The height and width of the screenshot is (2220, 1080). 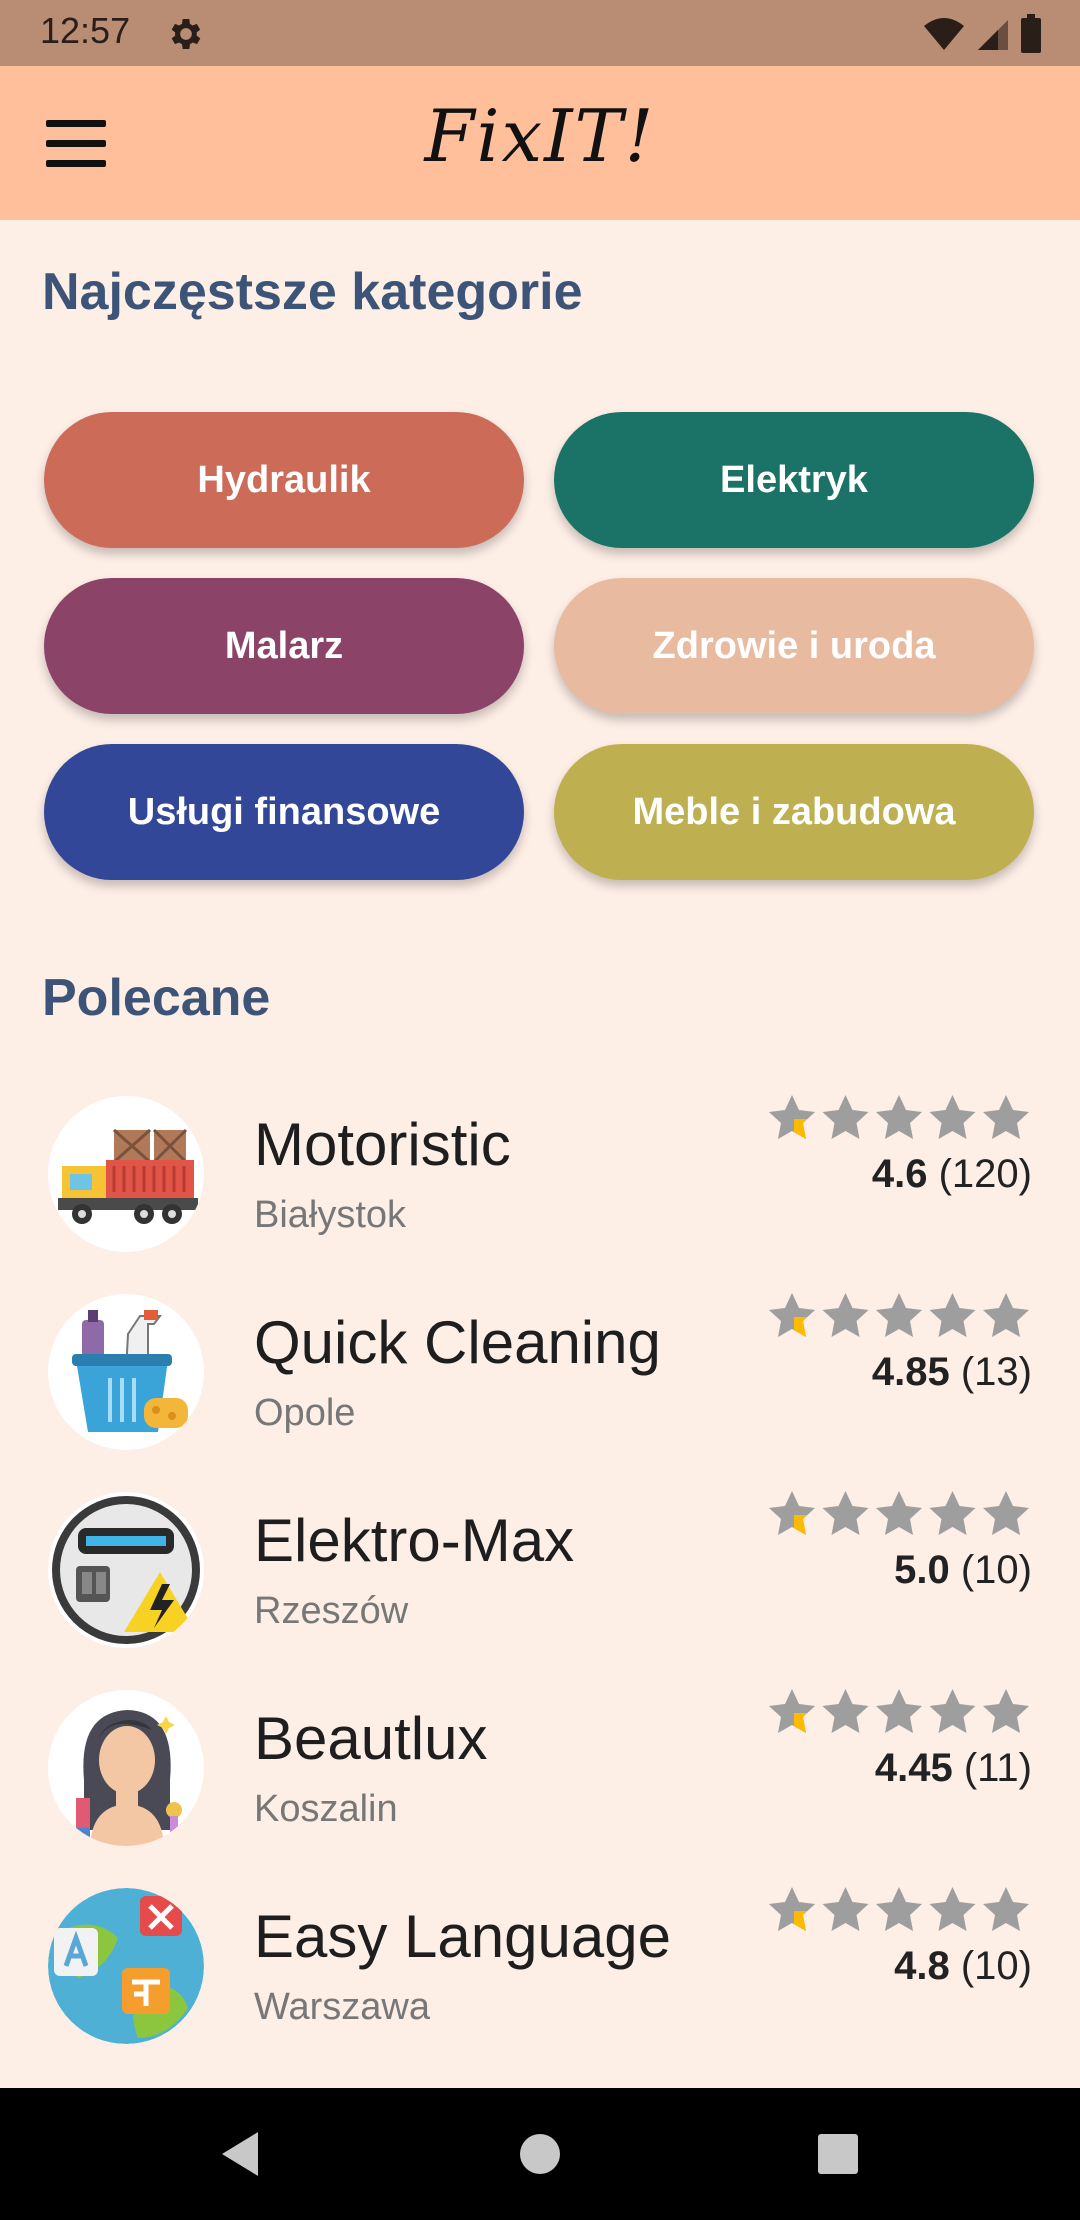 What do you see at coordinates (910, 1372) in the screenshot?
I see `rating-score: 4.85` at bounding box center [910, 1372].